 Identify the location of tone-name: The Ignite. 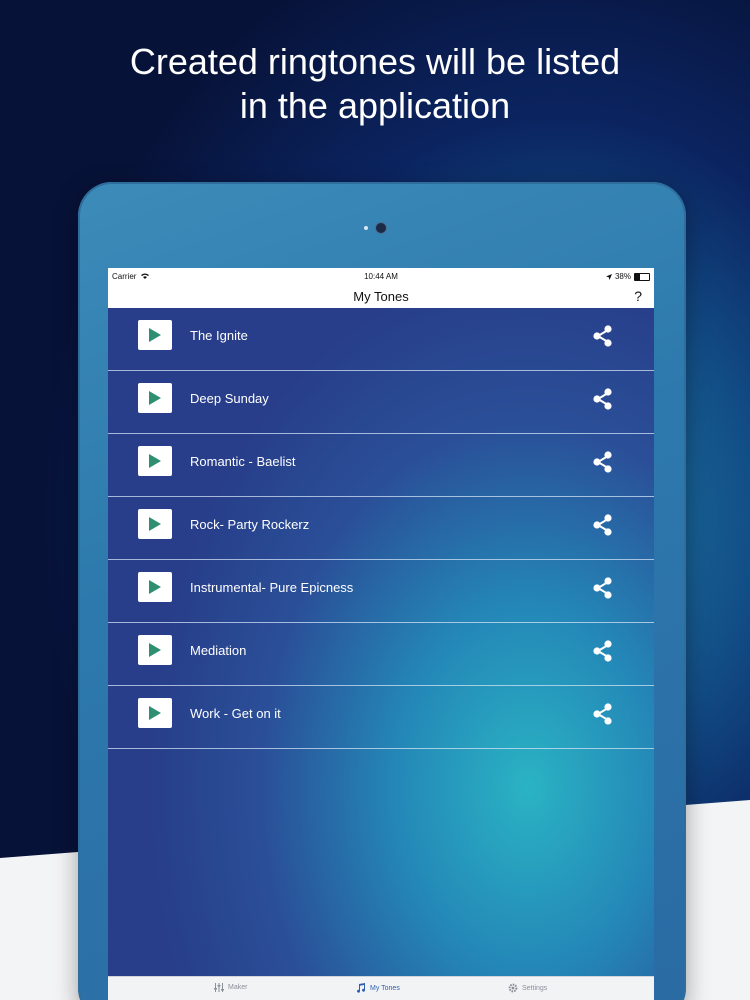
(219, 335).